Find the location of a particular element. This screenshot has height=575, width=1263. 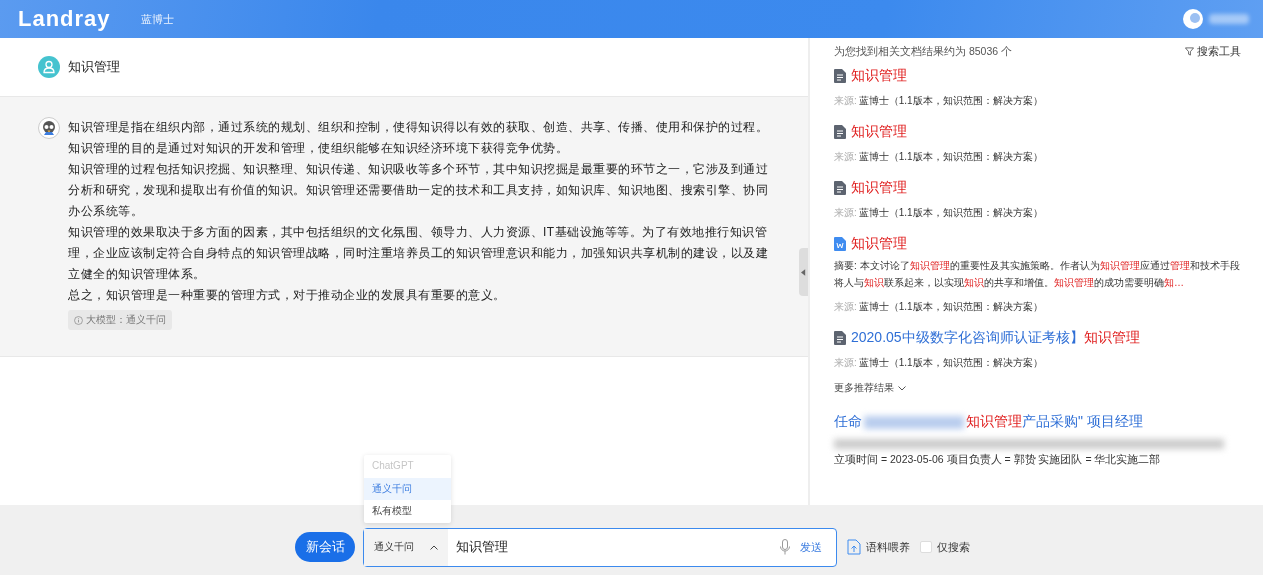

new-chat-button: 新会话 is located at coordinates (325, 547).